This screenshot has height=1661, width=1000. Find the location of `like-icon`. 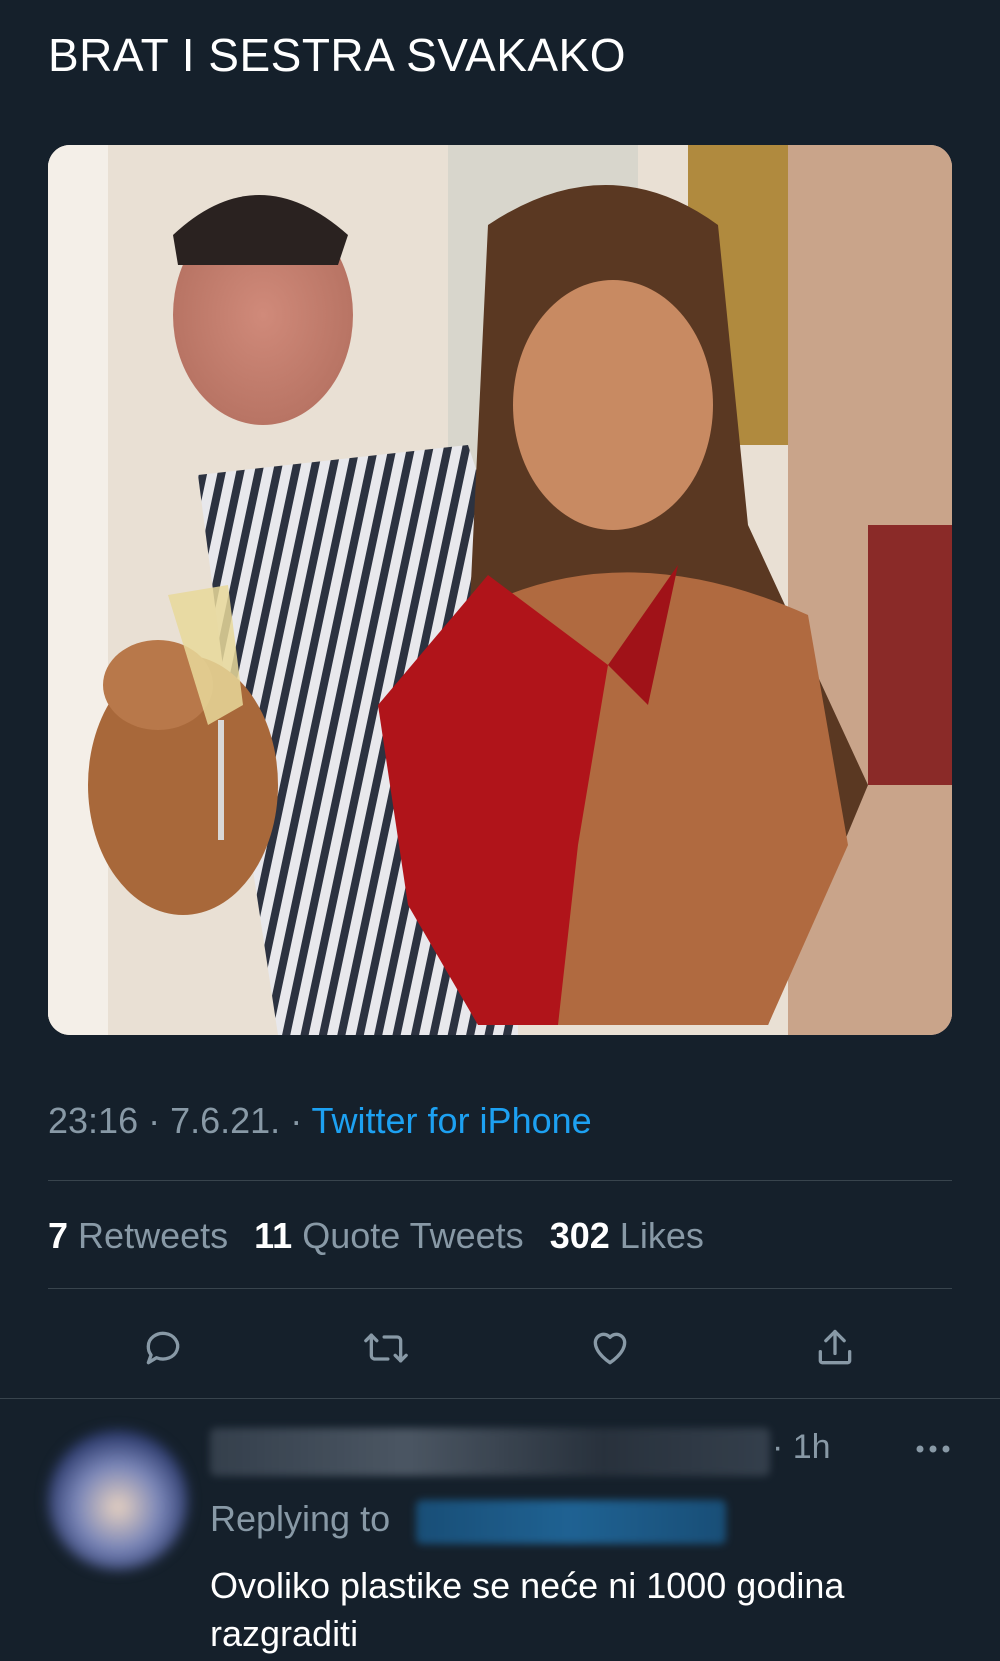

like-icon is located at coordinates (610, 1348).